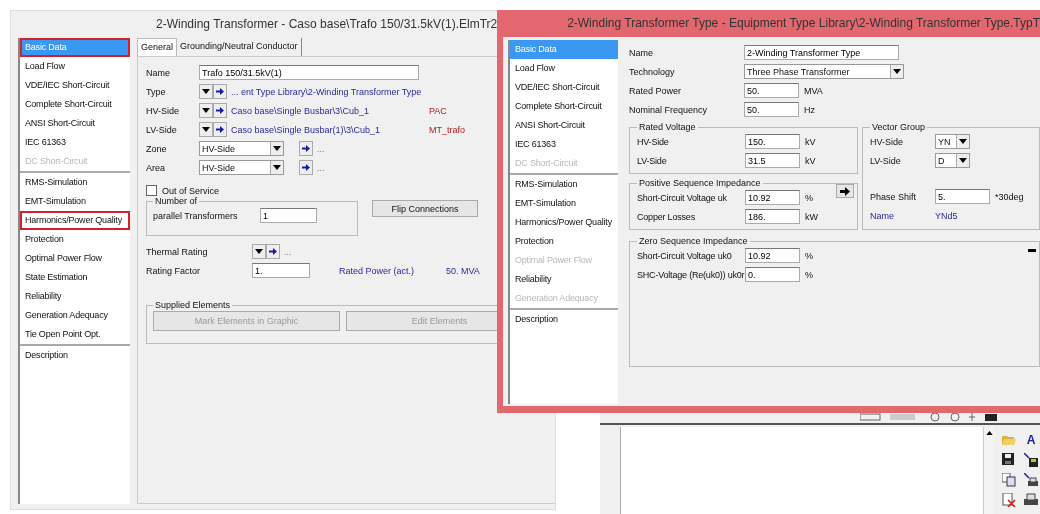 Image resolution: width=1040 pixels, height=514 pixels. Describe the element at coordinates (1032, 251) in the screenshot. I see `minus-icon` at that location.